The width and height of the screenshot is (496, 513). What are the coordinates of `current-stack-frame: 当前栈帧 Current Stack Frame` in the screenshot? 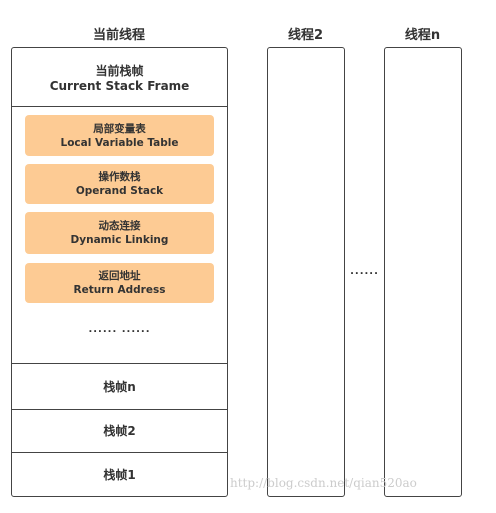 It's located at (119, 77).